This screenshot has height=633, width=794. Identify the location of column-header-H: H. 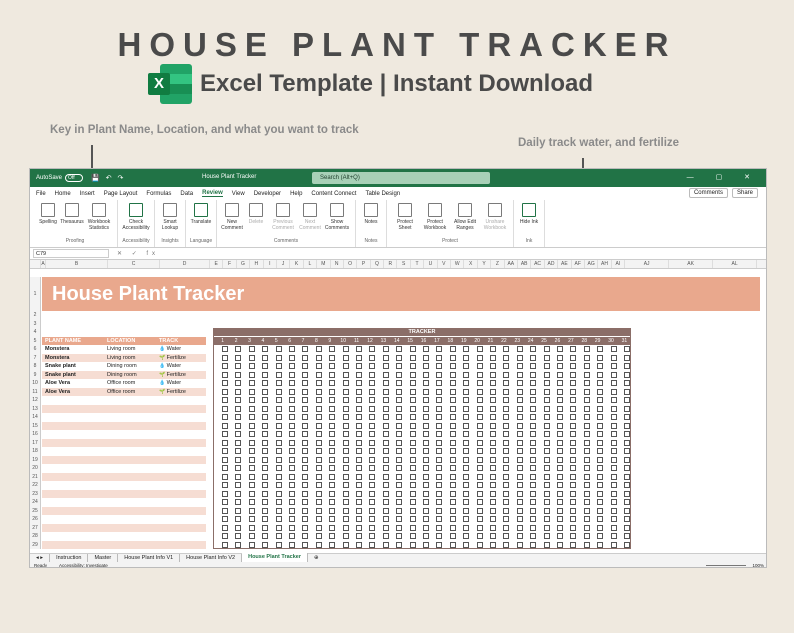
(257, 264).